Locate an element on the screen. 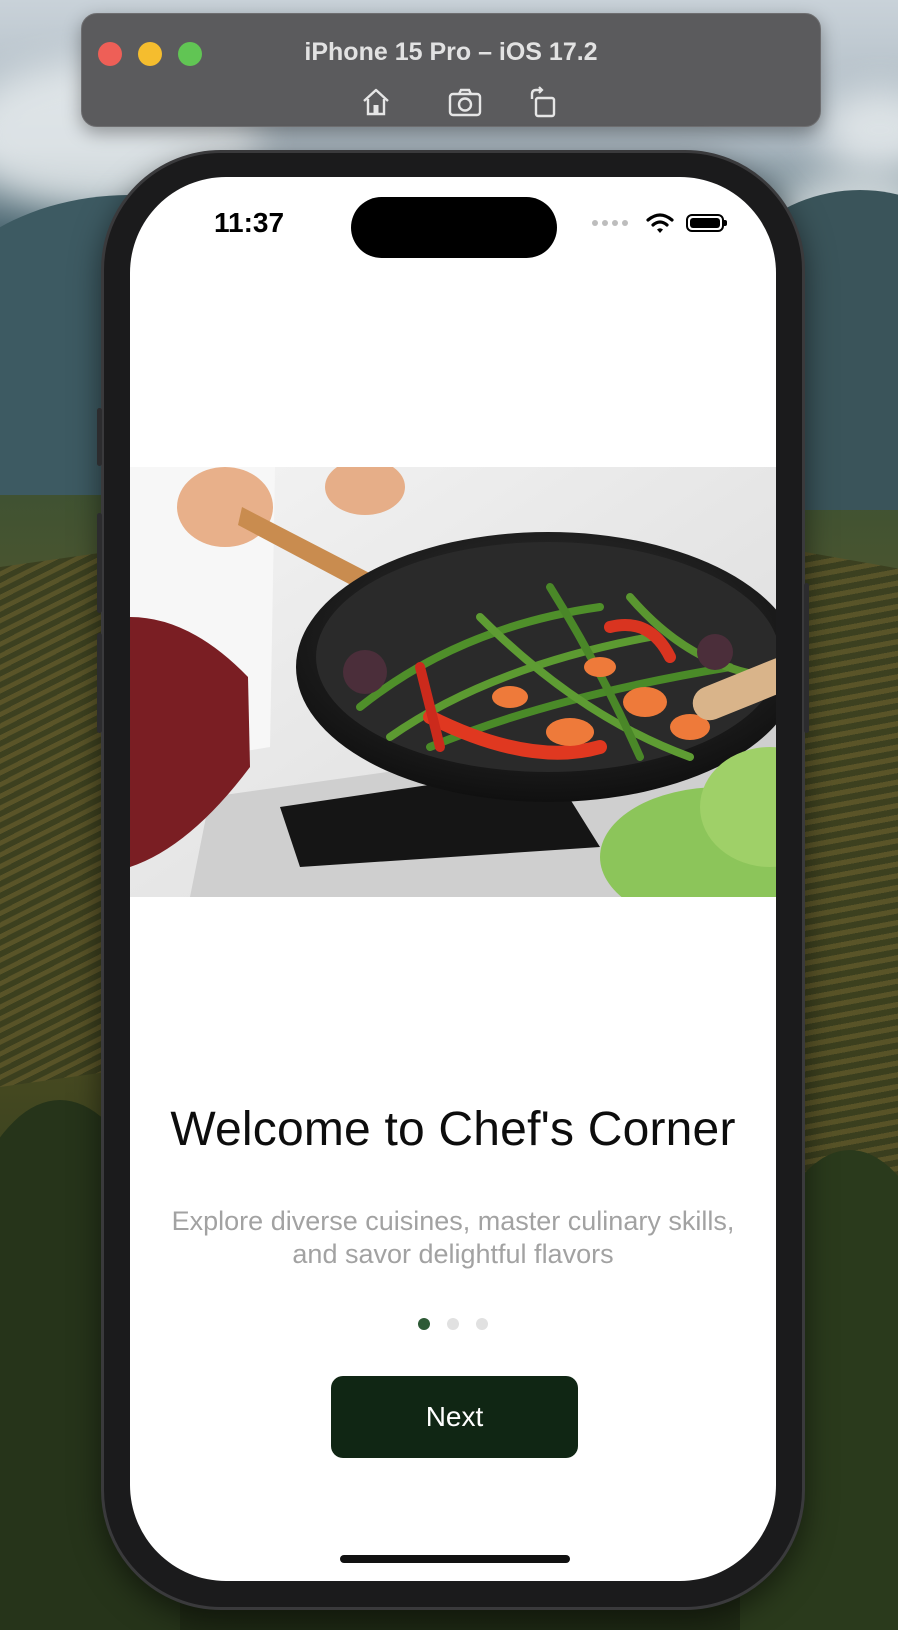 The height and width of the screenshot is (1630, 898). page-indicator is located at coordinates (453, 1324).